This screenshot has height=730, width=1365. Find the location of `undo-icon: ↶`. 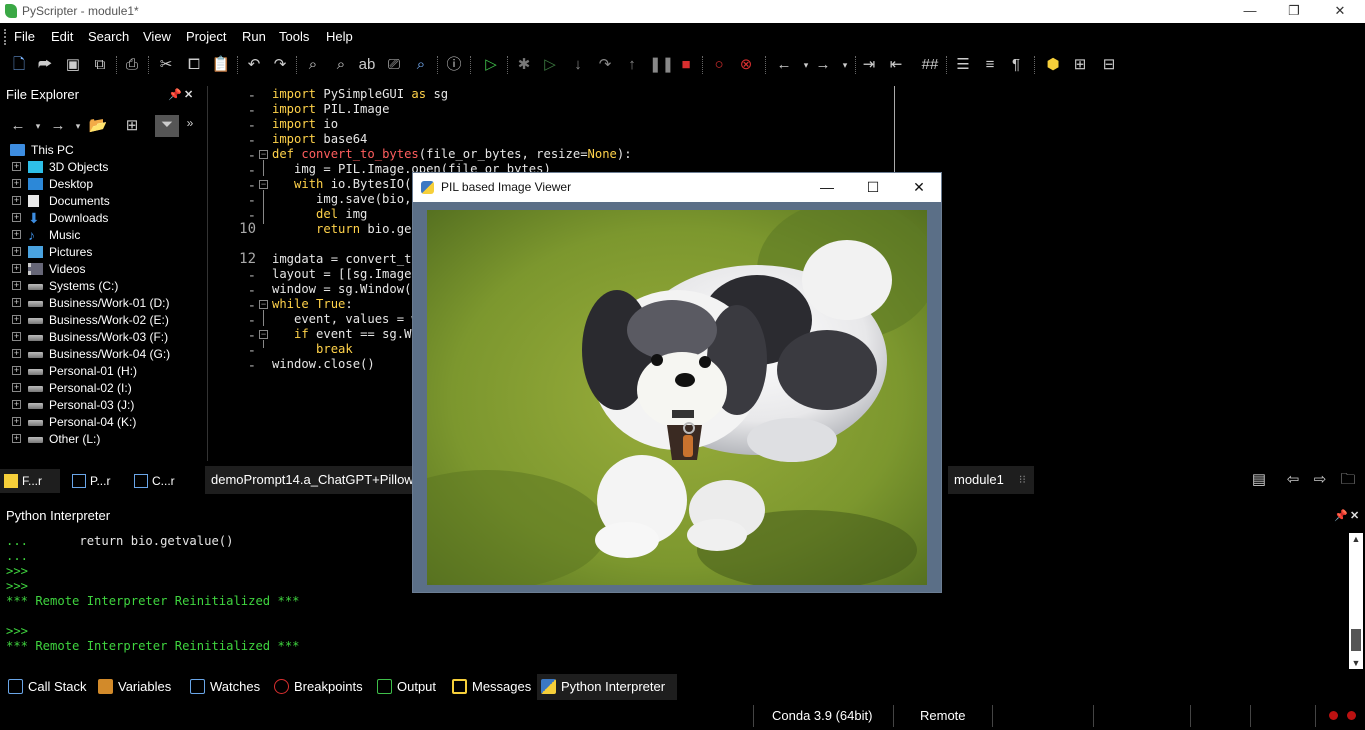

undo-icon: ↶ is located at coordinates (254, 65).